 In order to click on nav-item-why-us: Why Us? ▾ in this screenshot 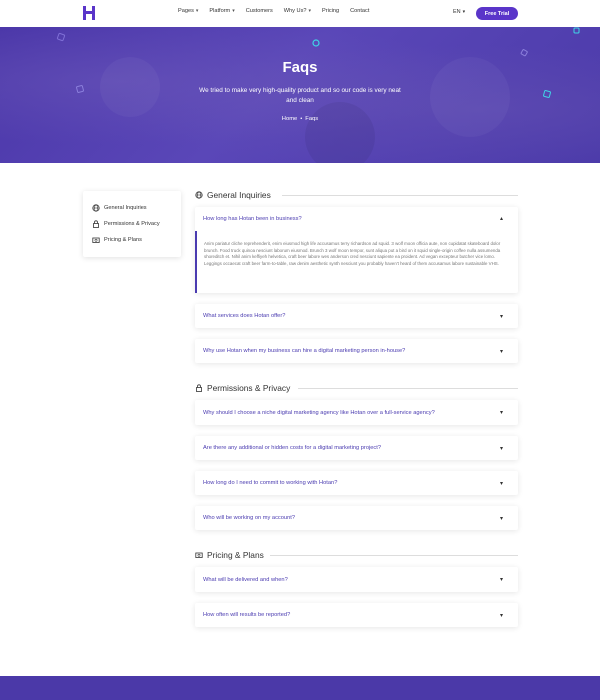, I will do `click(297, 11)`.